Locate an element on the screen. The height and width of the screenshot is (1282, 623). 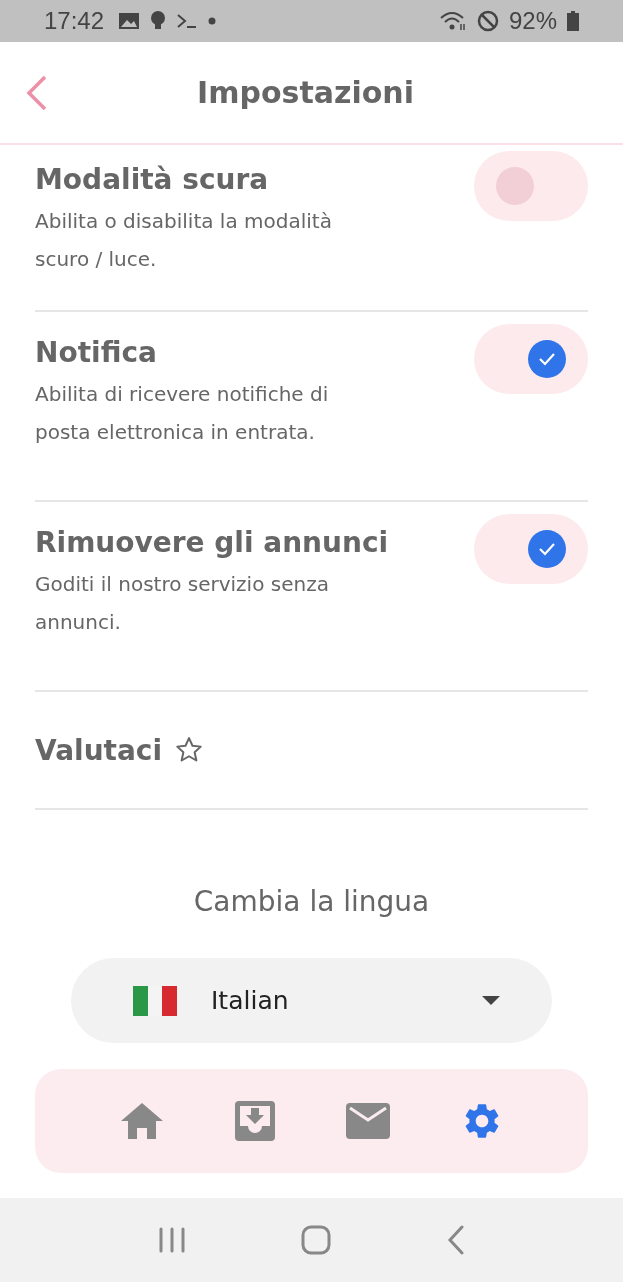
setting-title: Notifica is located at coordinates (96, 352).